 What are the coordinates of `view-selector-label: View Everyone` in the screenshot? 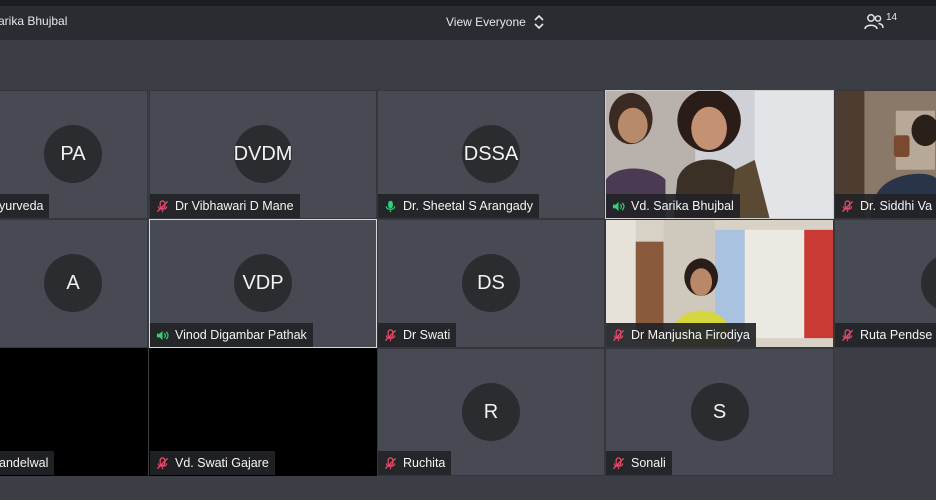 It's located at (486, 22).